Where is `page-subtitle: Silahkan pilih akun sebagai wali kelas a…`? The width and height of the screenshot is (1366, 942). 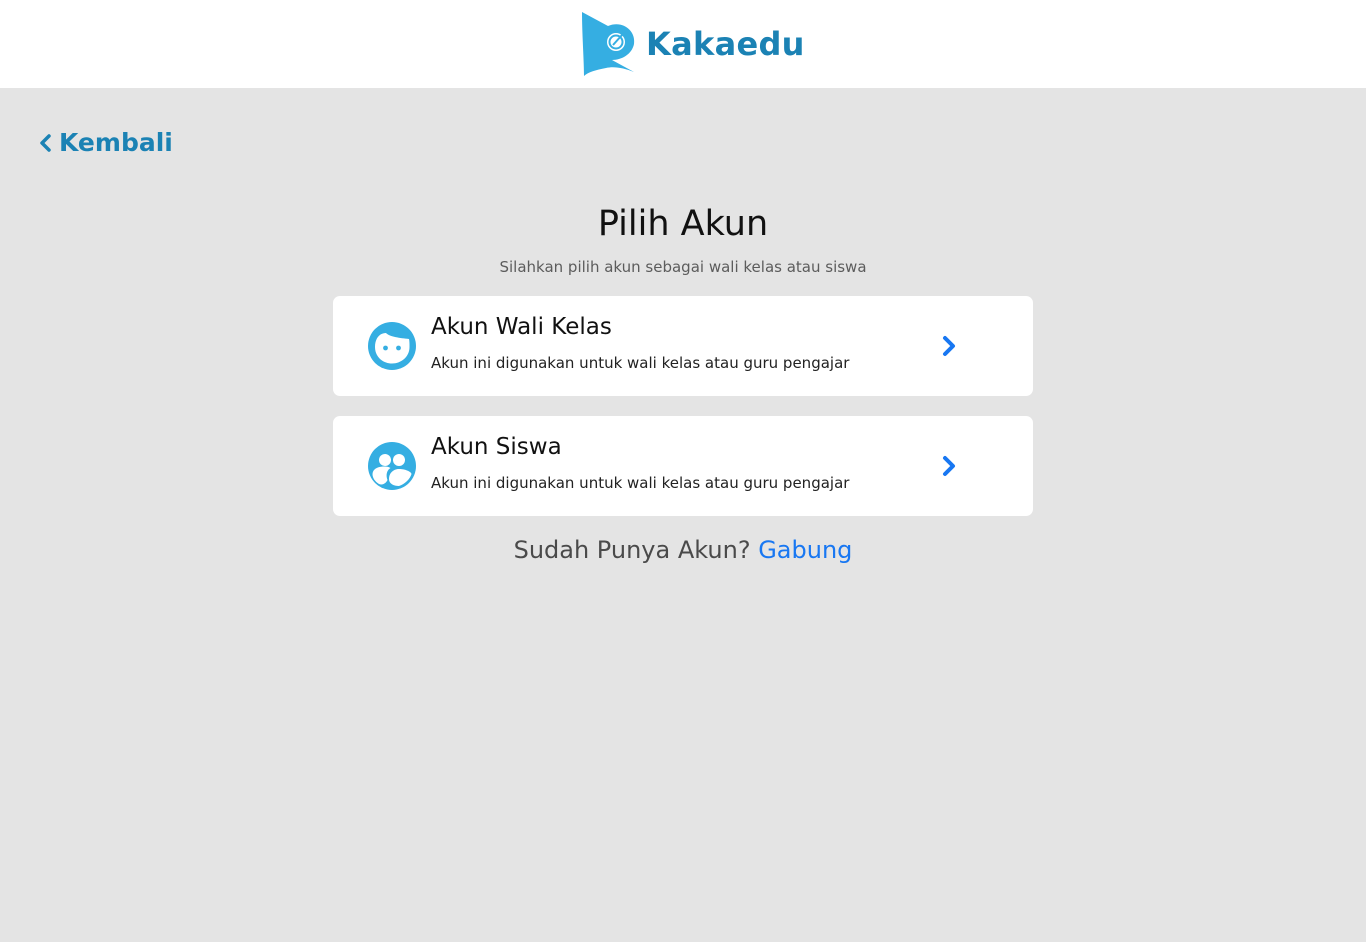
page-subtitle: Silahkan pilih akun sebagai wali kelas a… is located at coordinates (683, 267).